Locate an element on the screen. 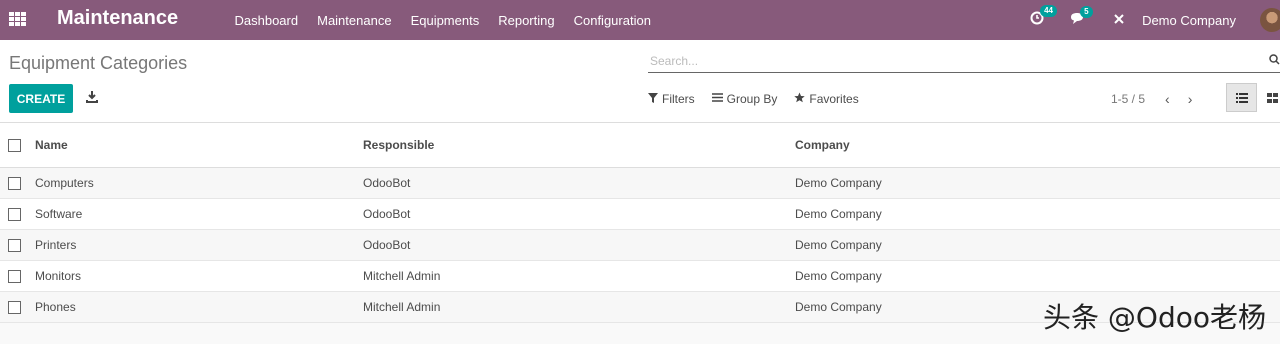 The image size is (1280, 344). view-switcher is located at coordinates (1253, 97).